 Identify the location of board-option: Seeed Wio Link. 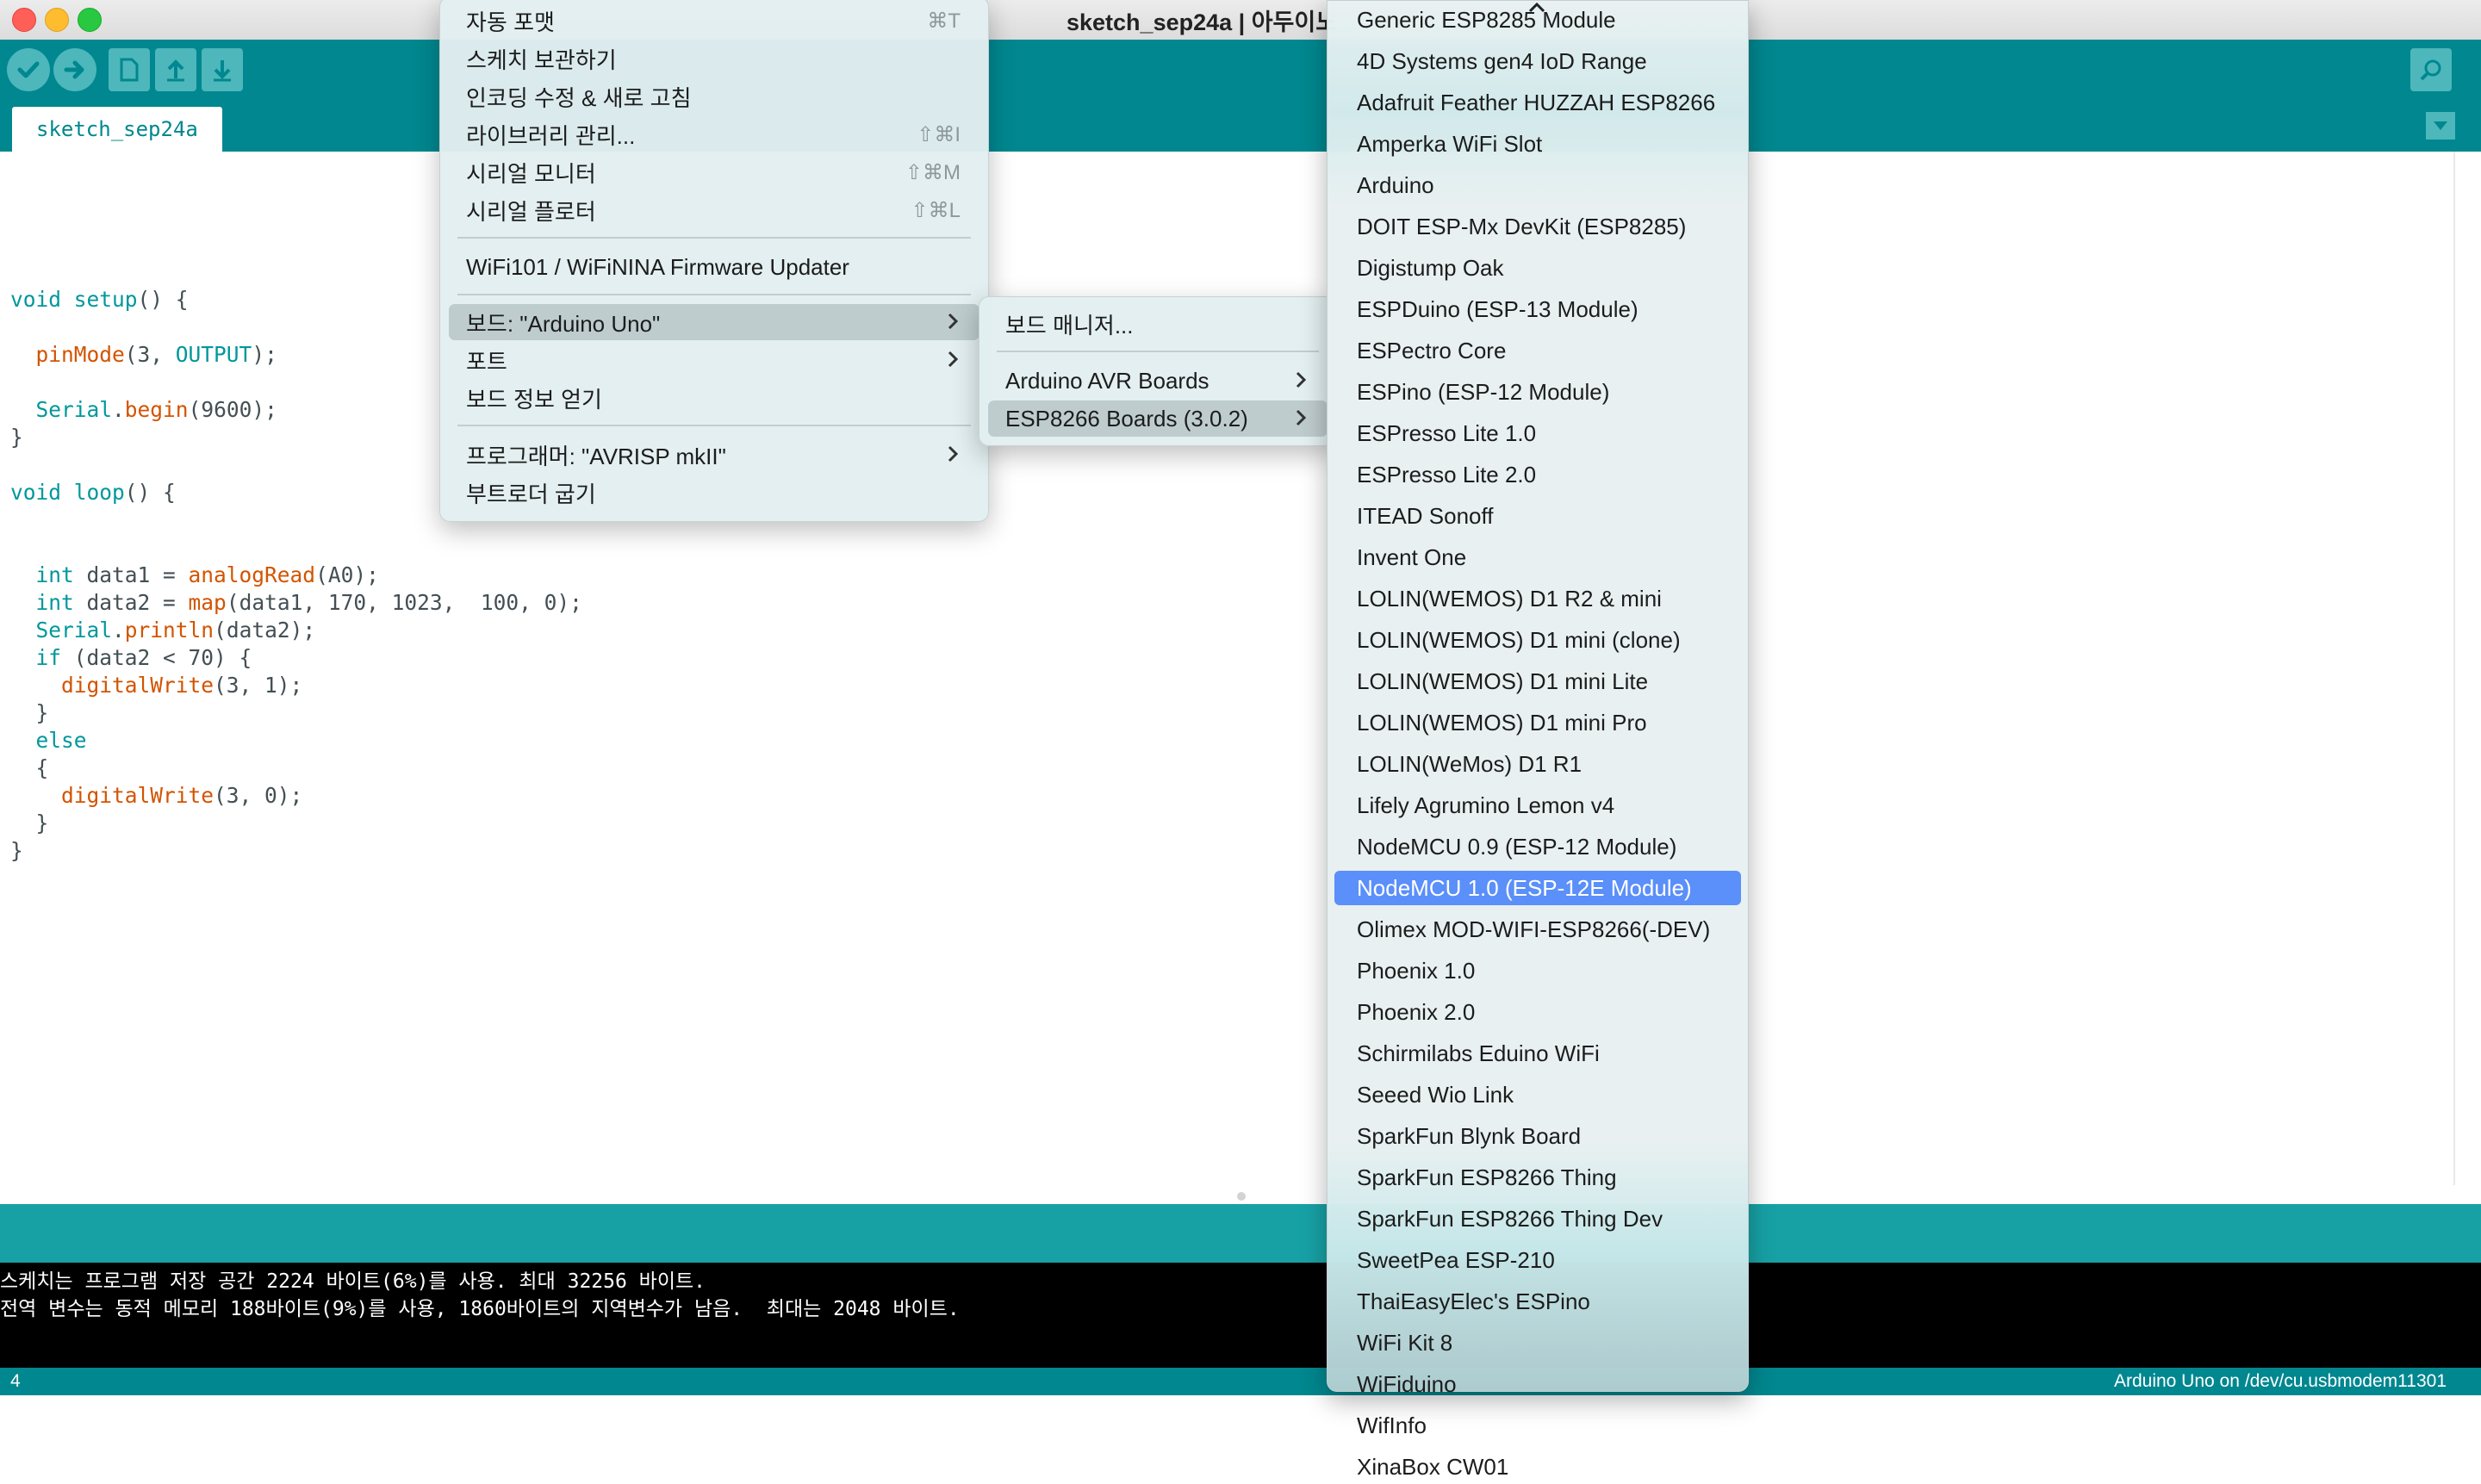
(1537, 1094).